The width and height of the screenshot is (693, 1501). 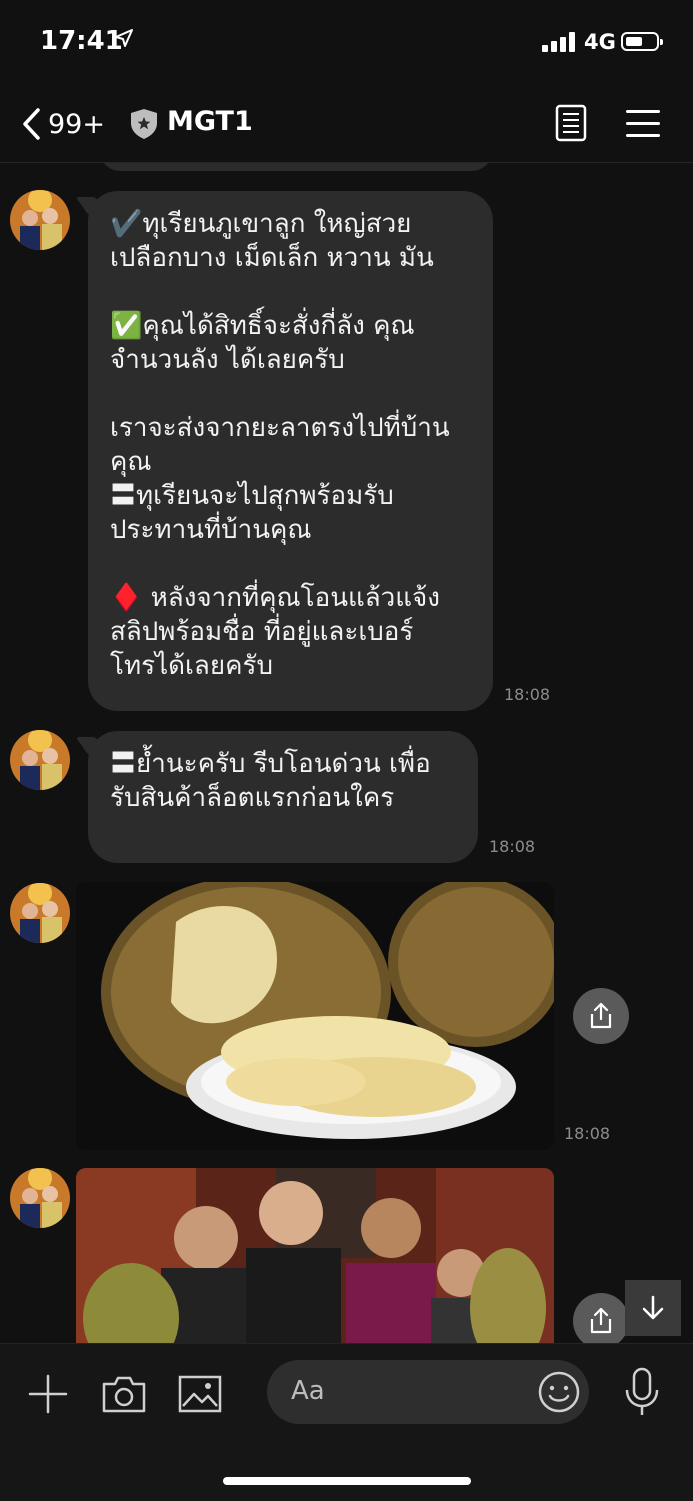 I want to click on back-button: 99+, so click(x=77, y=124).